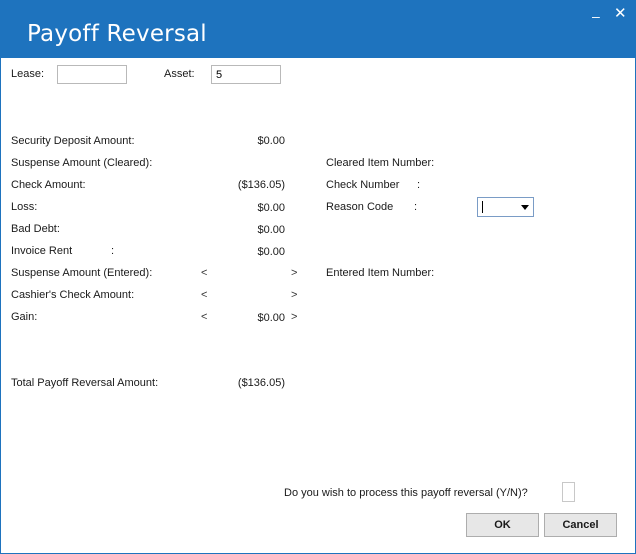 This screenshot has width=636, height=554. What do you see at coordinates (525, 207) in the screenshot?
I see `chevron-down-icon` at bounding box center [525, 207].